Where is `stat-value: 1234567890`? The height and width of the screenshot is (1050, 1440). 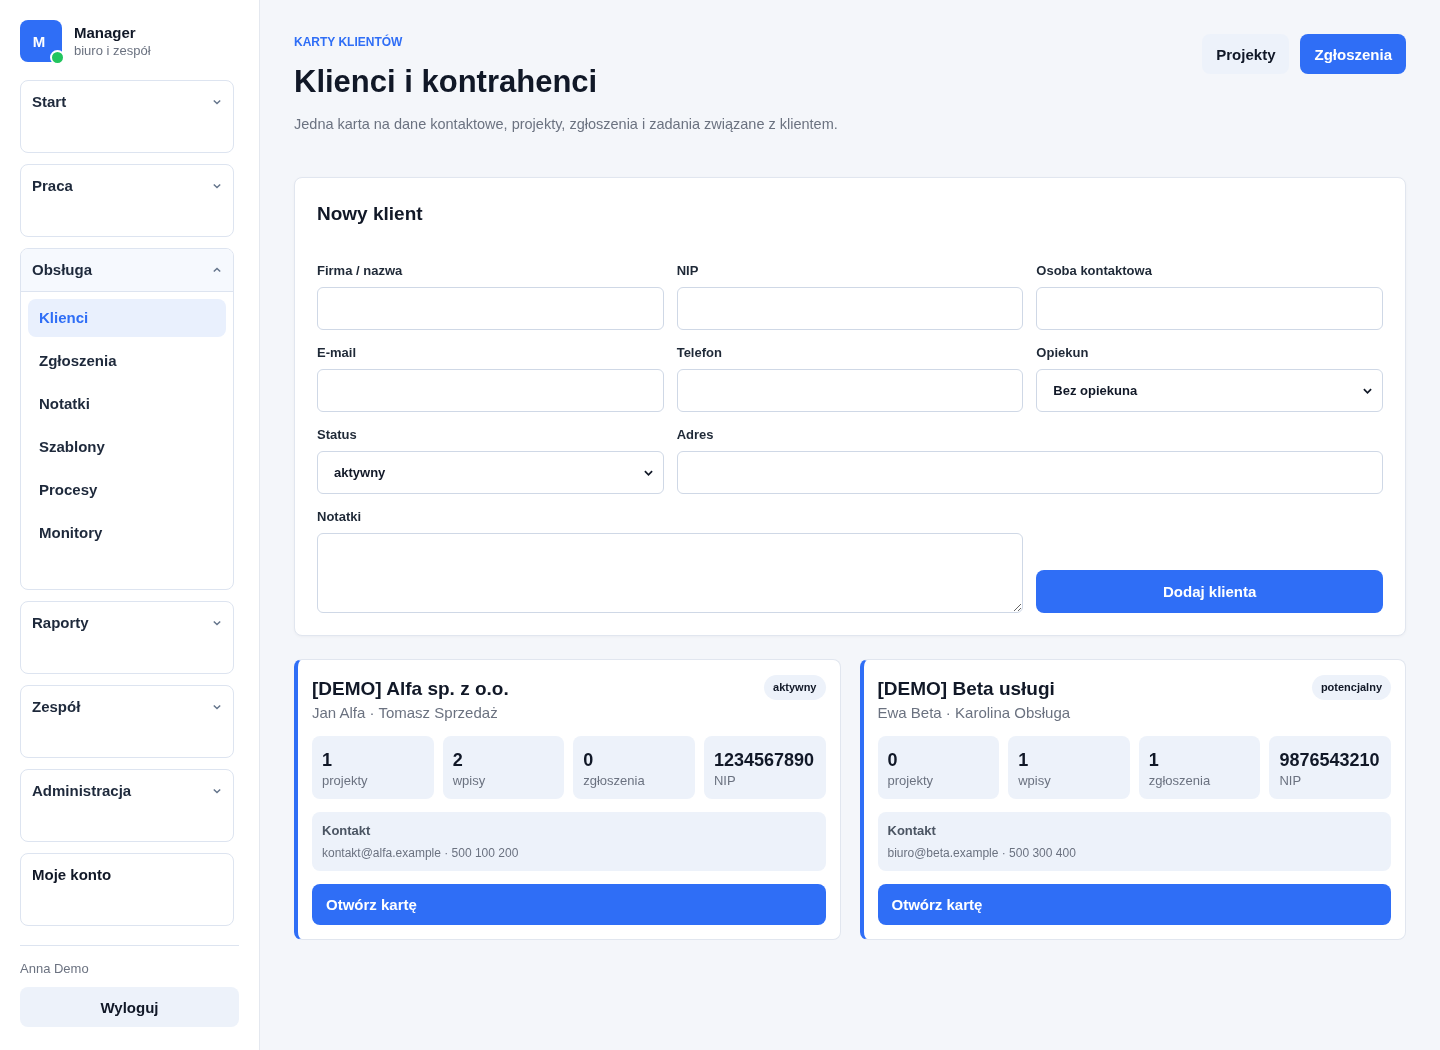 stat-value: 1234567890 is located at coordinates (764, 760).